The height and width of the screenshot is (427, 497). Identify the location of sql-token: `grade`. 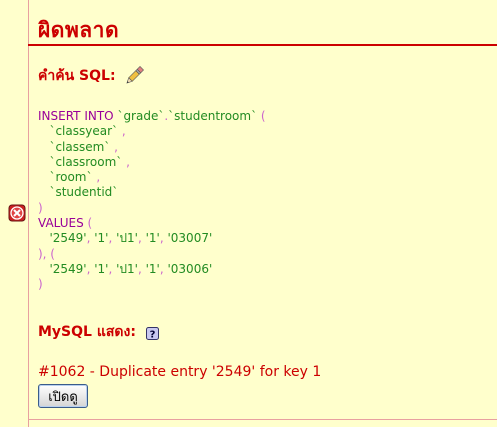
(141, 116).